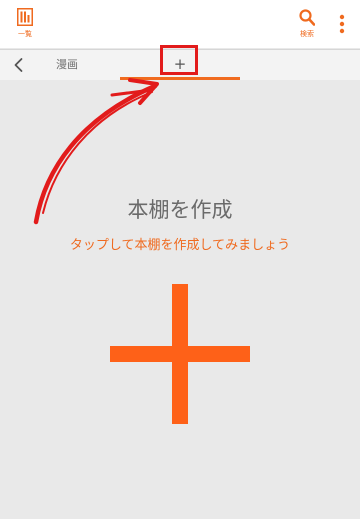  What do you see at coordinates (180, 24) in the screenshot?
I see `top-app-bar: 一覧 検索` at bounding box center [180, 24].